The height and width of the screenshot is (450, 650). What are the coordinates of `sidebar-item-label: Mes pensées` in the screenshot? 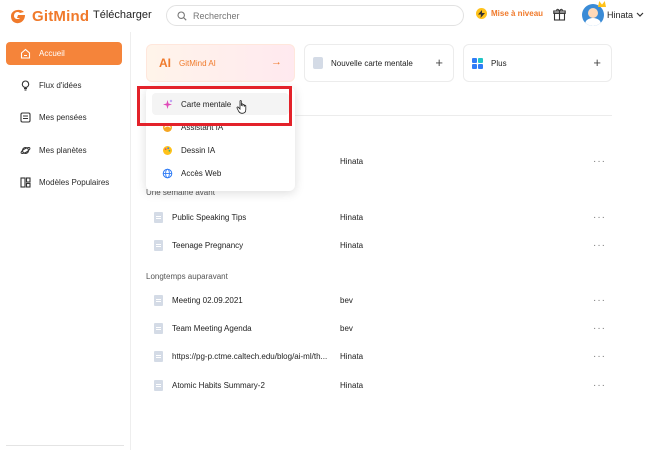 It's located at (63, 117).